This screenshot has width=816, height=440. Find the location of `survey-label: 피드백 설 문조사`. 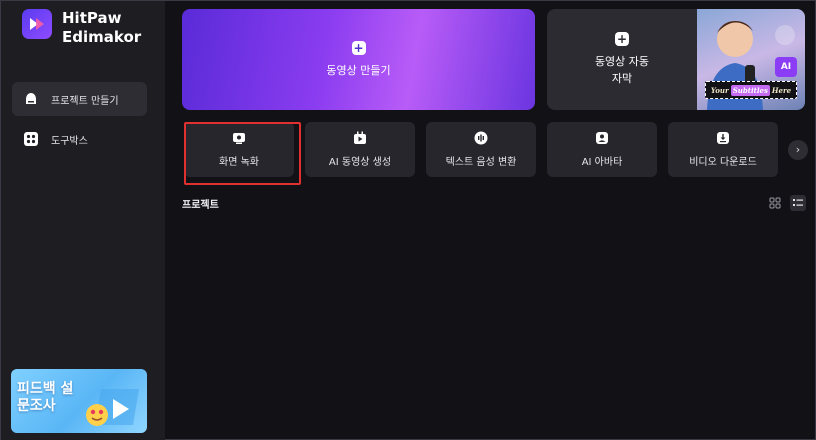

survey-label: 피드백 설 문조사 is located at coordinates (45, 397).